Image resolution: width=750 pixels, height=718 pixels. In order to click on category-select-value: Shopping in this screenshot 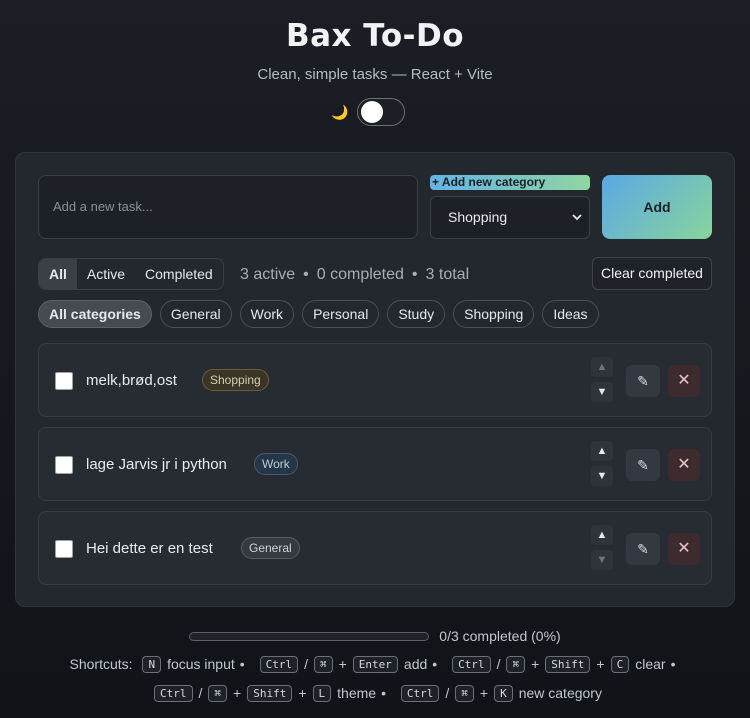, I will do `click(478, 217)`.